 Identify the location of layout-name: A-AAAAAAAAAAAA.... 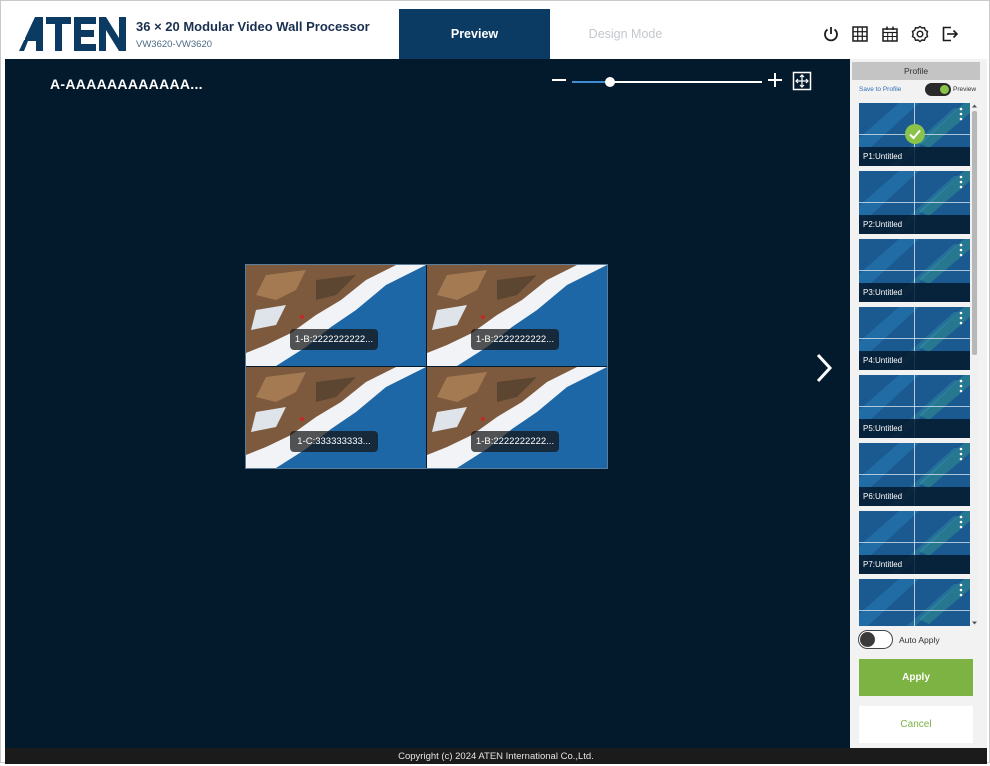
(126, 84).